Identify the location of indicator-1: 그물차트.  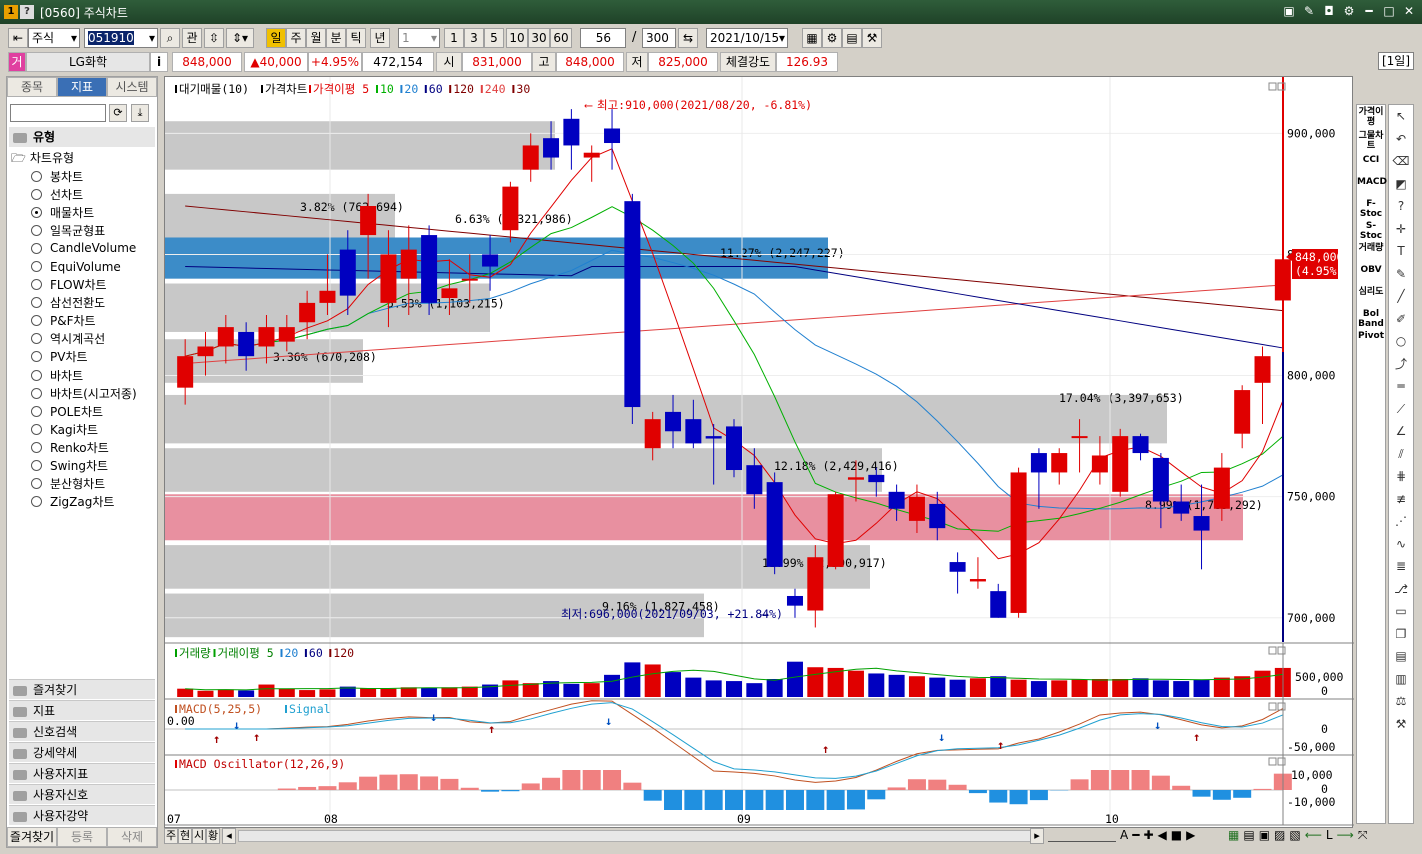
(1371, 141).